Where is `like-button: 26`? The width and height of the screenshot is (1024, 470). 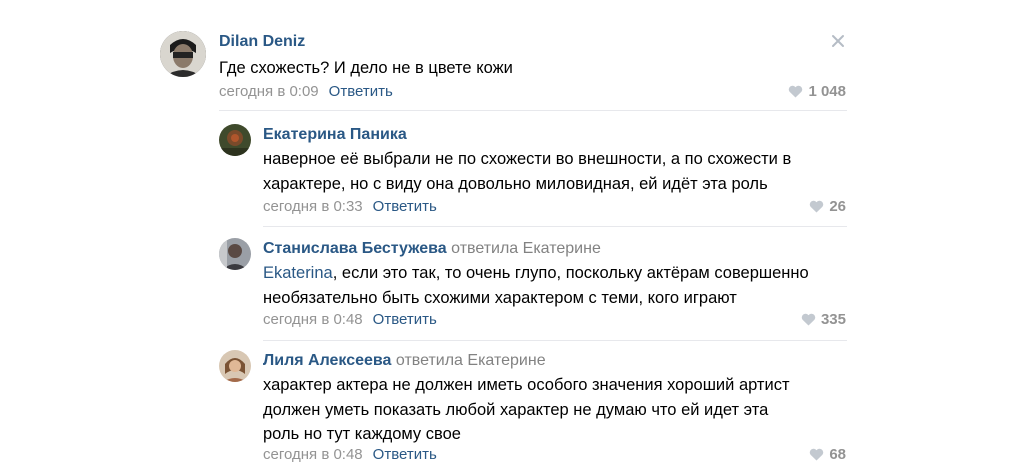 like-button: 26 is located at coordinates (827, 206).